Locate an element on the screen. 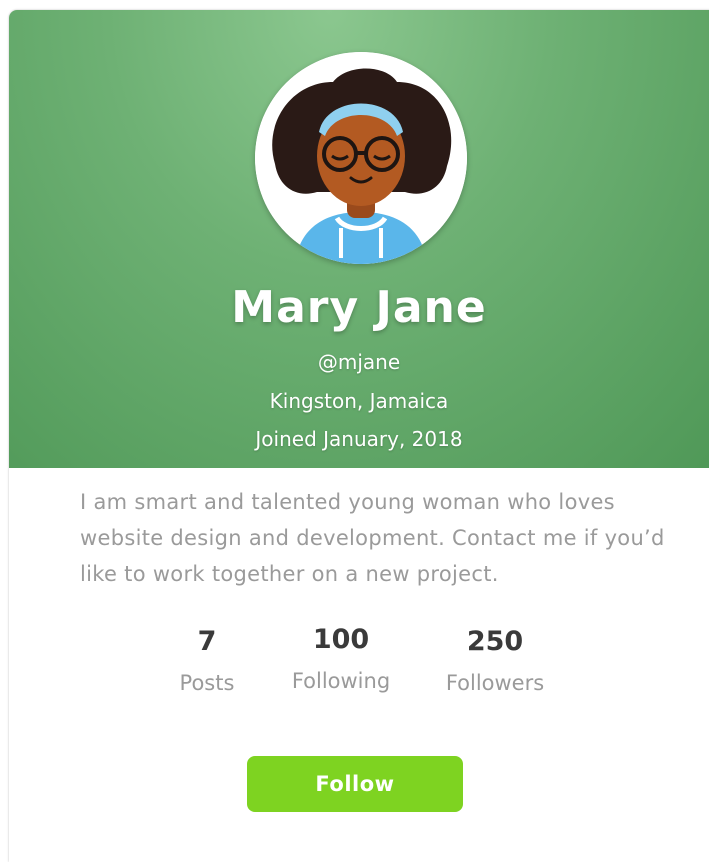  profile-location: Kingston, Jamaica is located at coordinates (359, 401).